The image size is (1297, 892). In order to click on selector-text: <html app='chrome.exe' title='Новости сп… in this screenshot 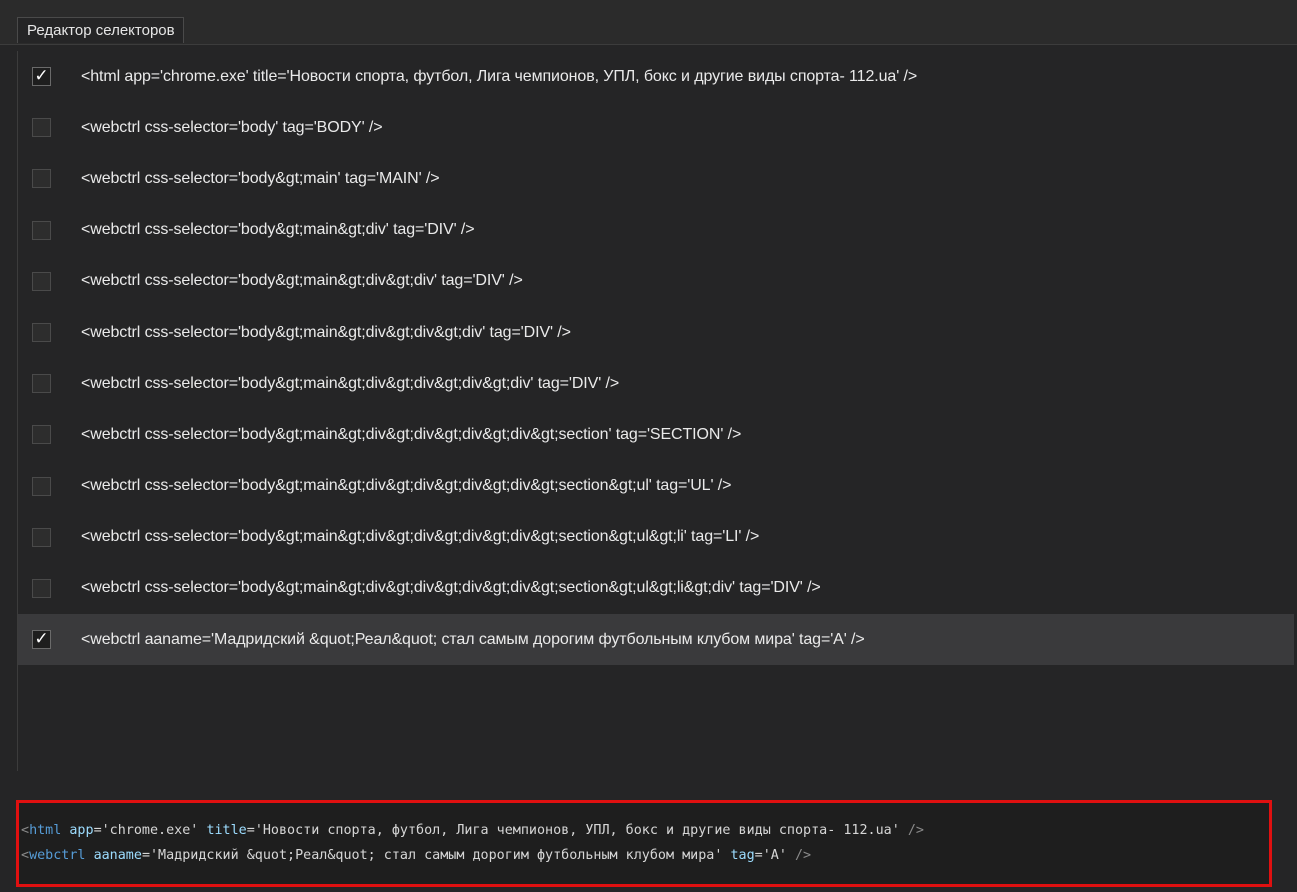, I will do `click(499, 76)`.